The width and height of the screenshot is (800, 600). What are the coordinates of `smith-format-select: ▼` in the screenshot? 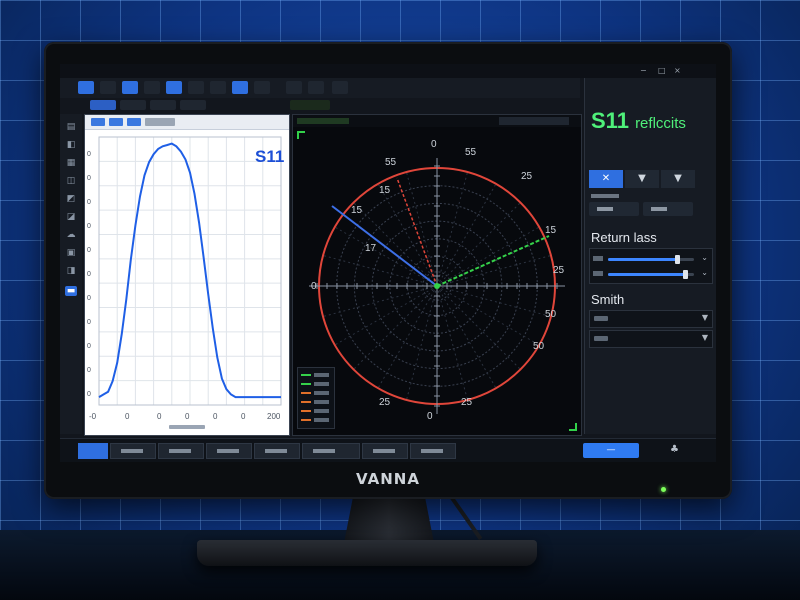 It's located at (651, 319).